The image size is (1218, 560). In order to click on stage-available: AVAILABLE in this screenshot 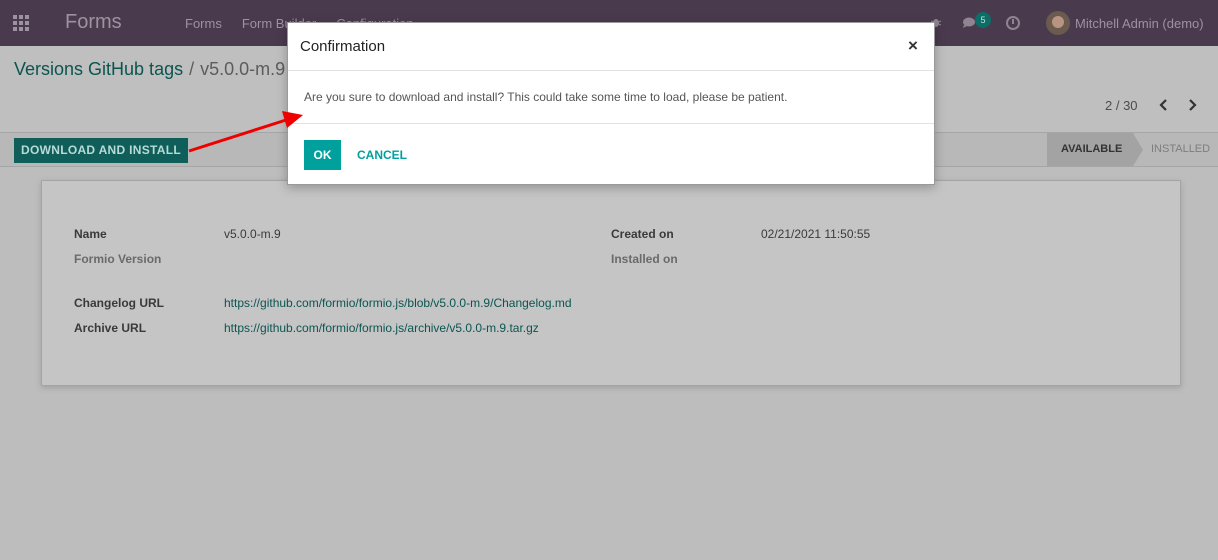, I will do `click(1090, 149)`.